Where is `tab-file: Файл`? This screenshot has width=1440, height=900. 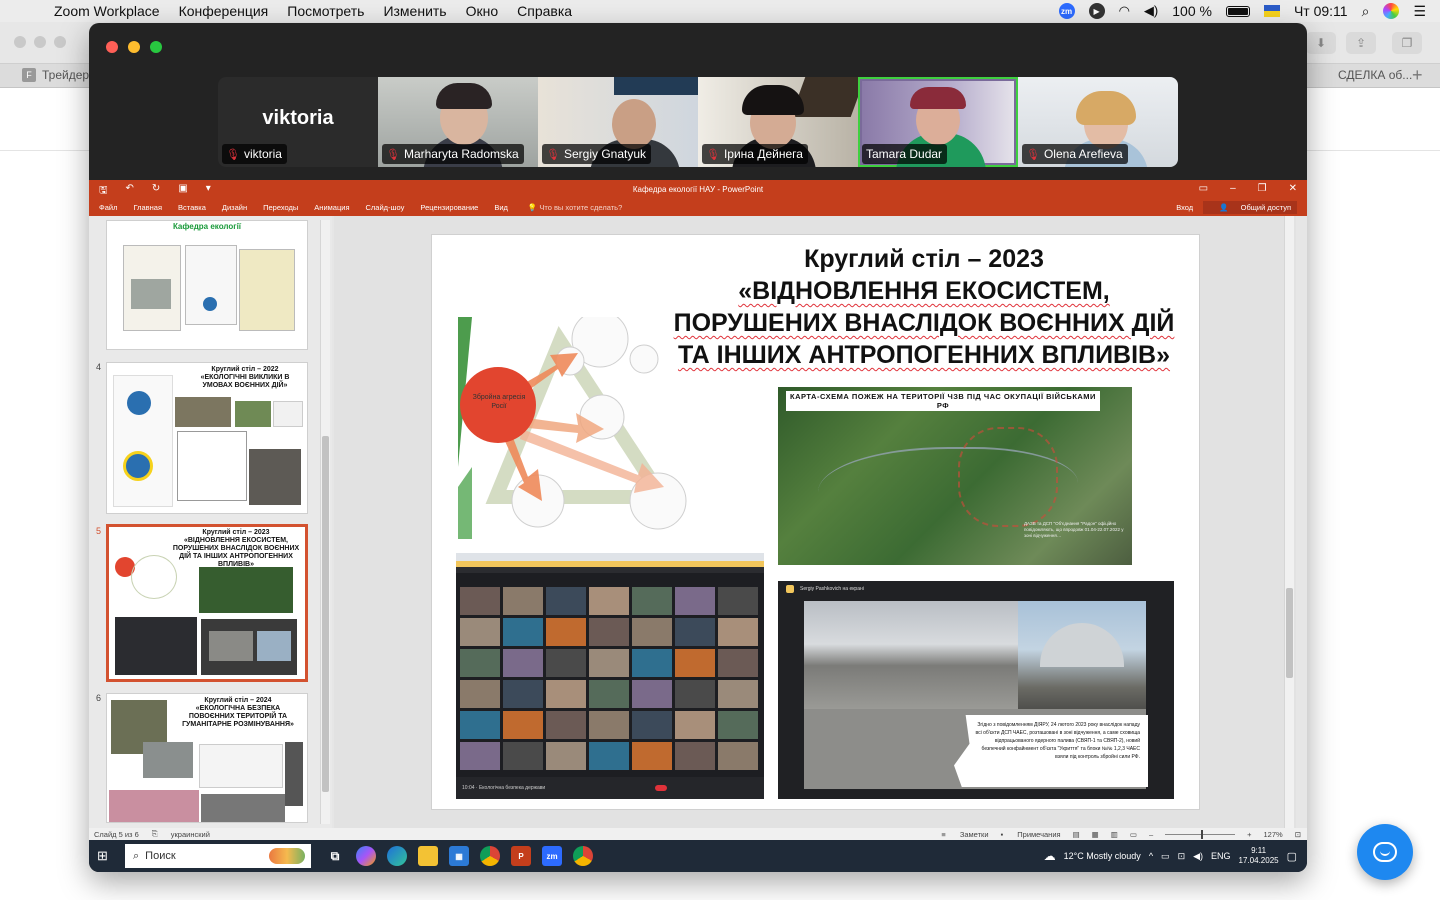
tab-file: Файл is located at coordinates (108, 207).